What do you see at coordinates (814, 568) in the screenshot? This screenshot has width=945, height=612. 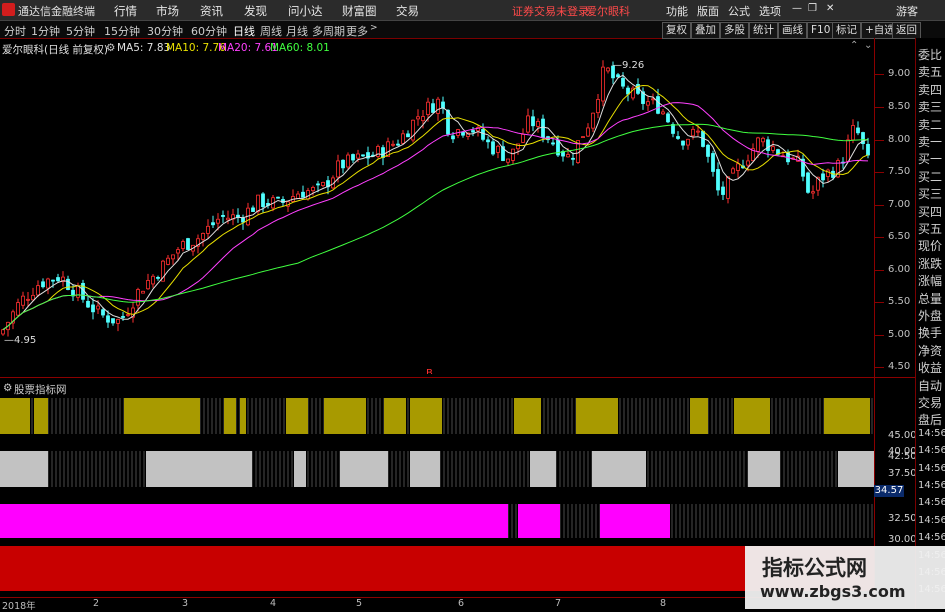 I see `watermark-title: 指标公式网` at bounding box center [814, 568].